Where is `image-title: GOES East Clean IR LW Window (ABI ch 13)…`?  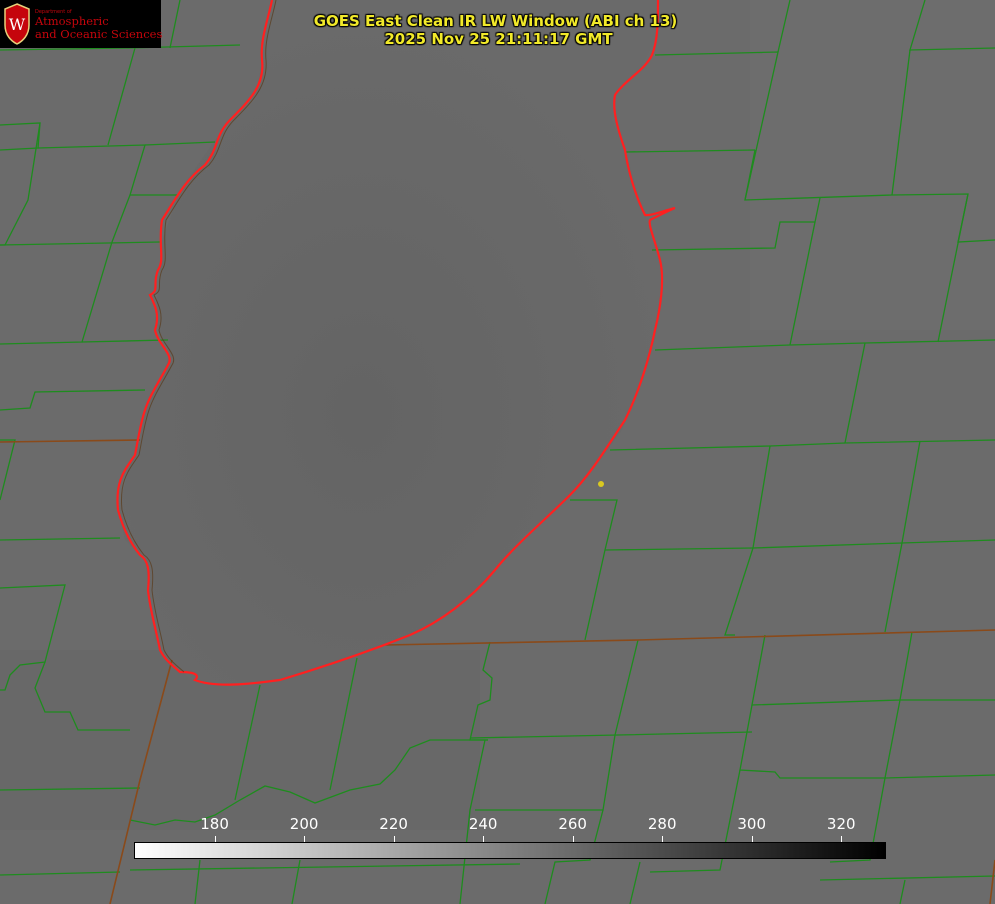 image-title: GOES East Clean IR LW Window (ABI ch 13)… is located at coordinates (497, 30).